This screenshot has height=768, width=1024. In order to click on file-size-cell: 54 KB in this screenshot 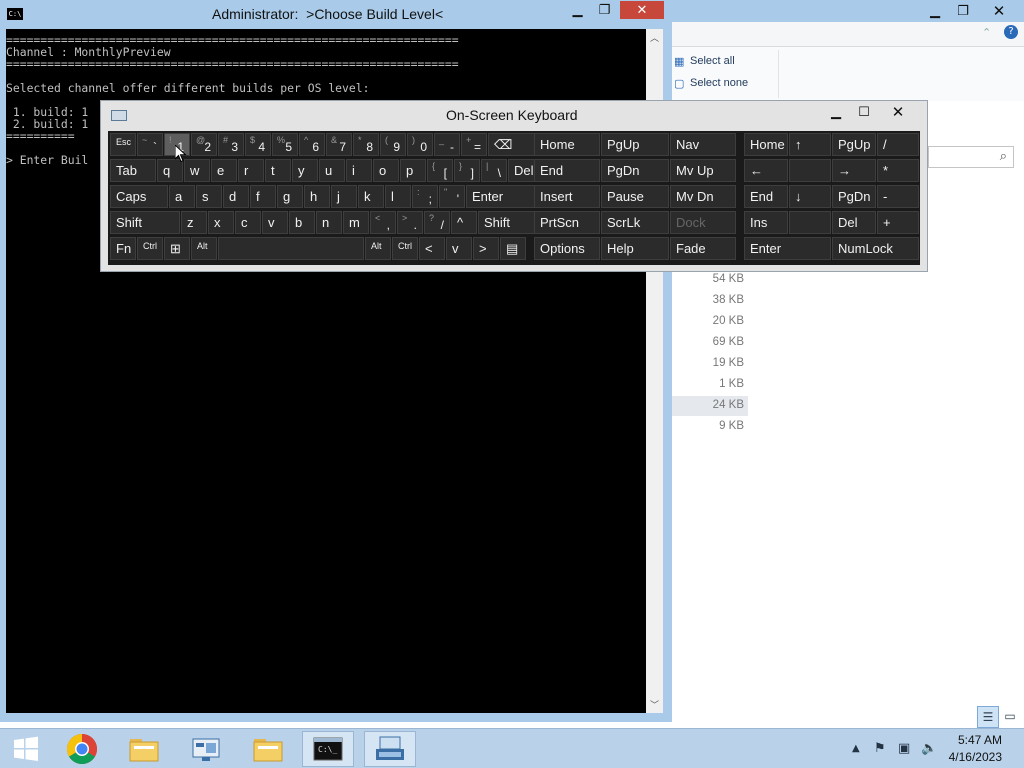, I will do `click(708, 279)`.